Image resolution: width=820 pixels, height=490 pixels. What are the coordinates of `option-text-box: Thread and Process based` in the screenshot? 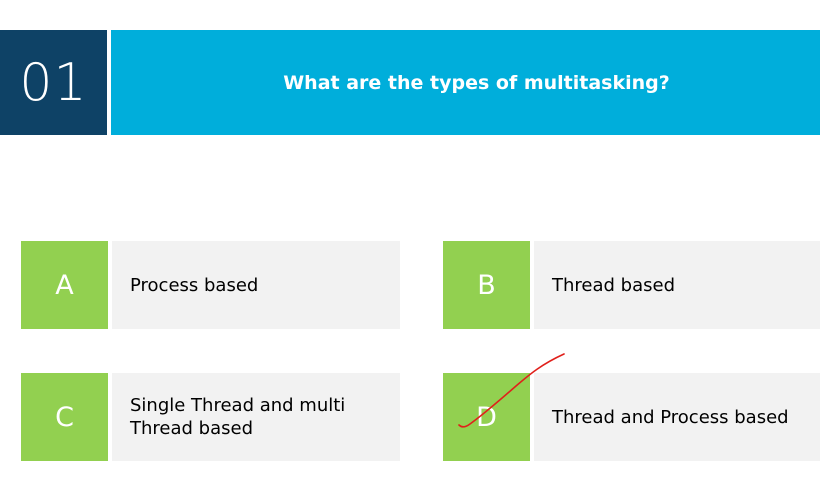 It's located at (677, 417).